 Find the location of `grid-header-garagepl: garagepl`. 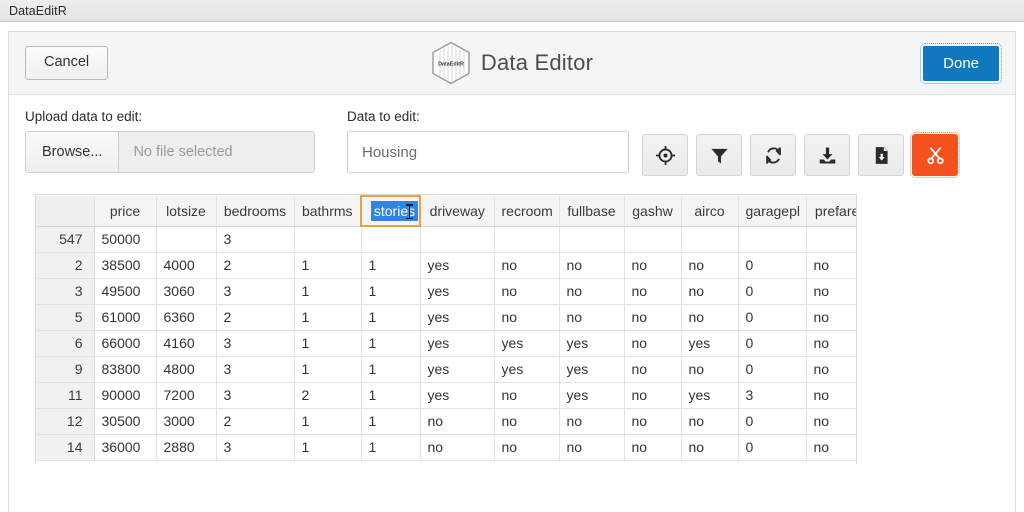

grid-header-garagepl: garagepl is located at coordinates (772, 211).